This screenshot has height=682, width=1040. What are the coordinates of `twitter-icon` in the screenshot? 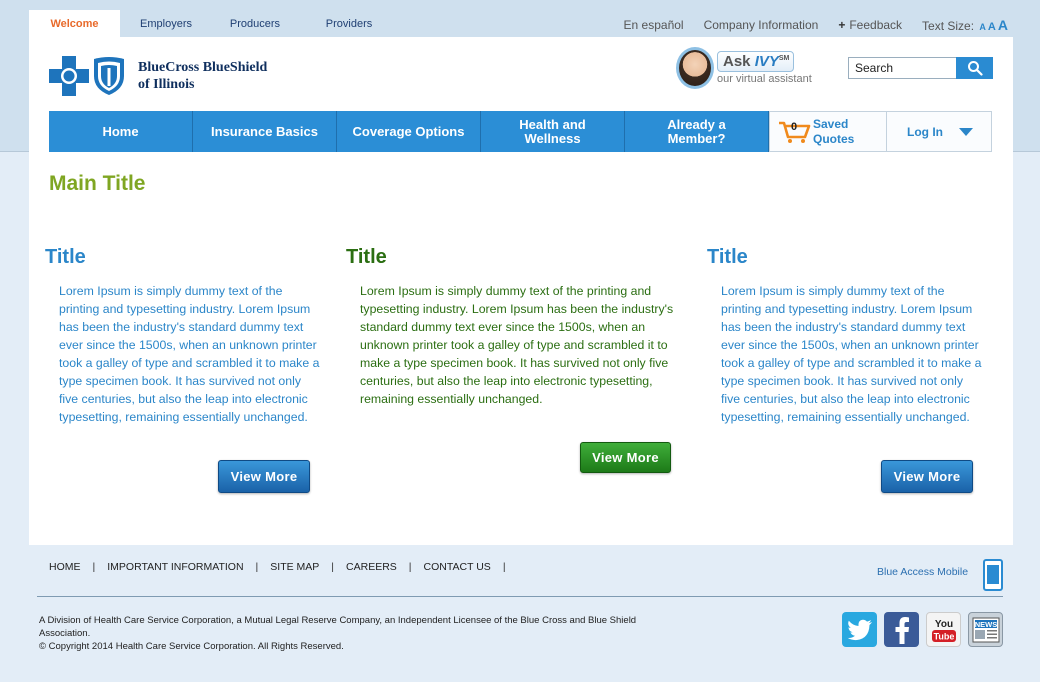 It's located at (859, 629).